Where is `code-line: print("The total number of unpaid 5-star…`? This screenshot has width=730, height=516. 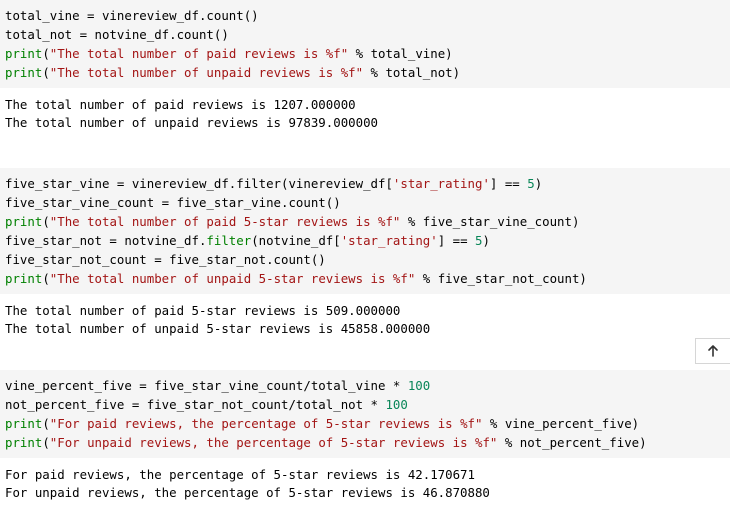 code-line: print("The total number of unpaid 5-star… is located at coordinates (296, 278).